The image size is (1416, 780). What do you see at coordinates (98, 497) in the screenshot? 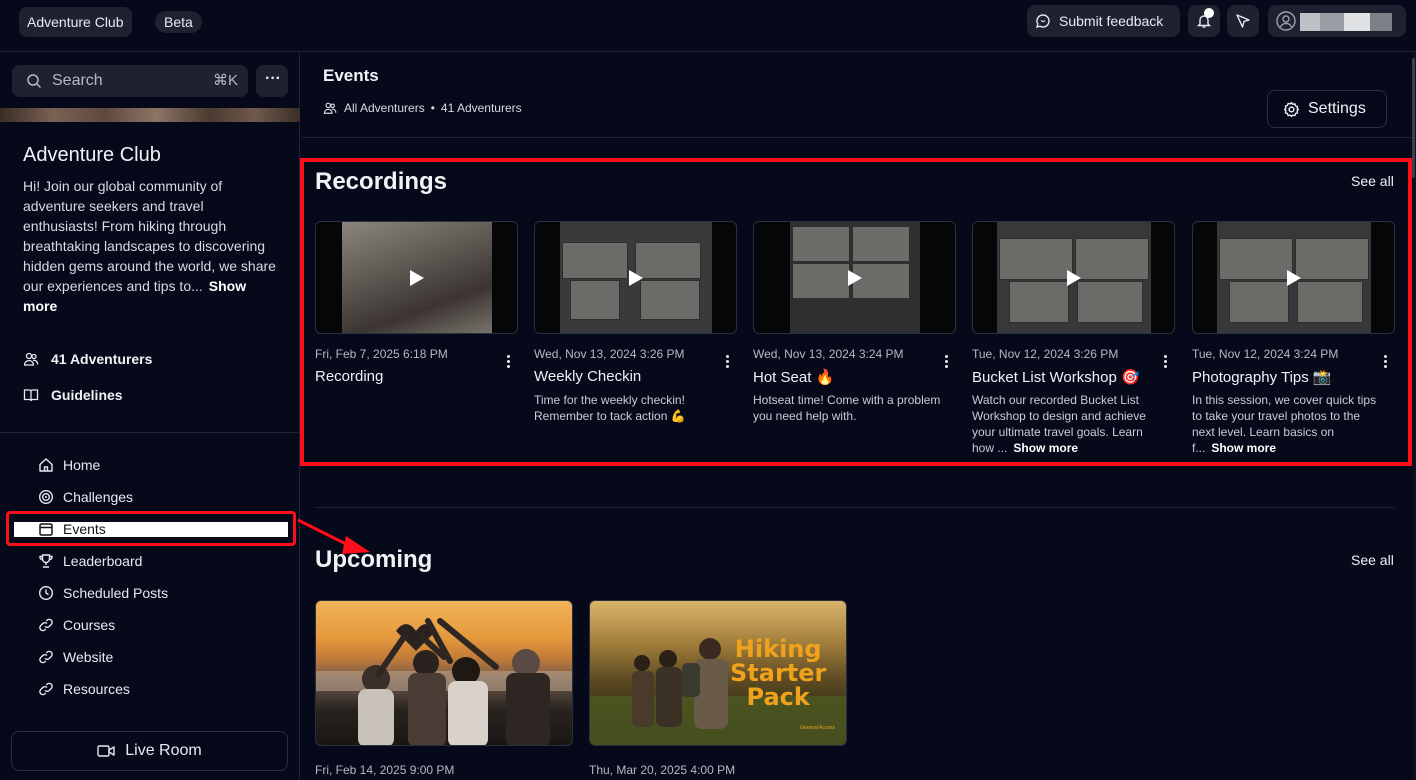
I see `sidebar-item-label: Challenges` at bounding box center [98, 497].